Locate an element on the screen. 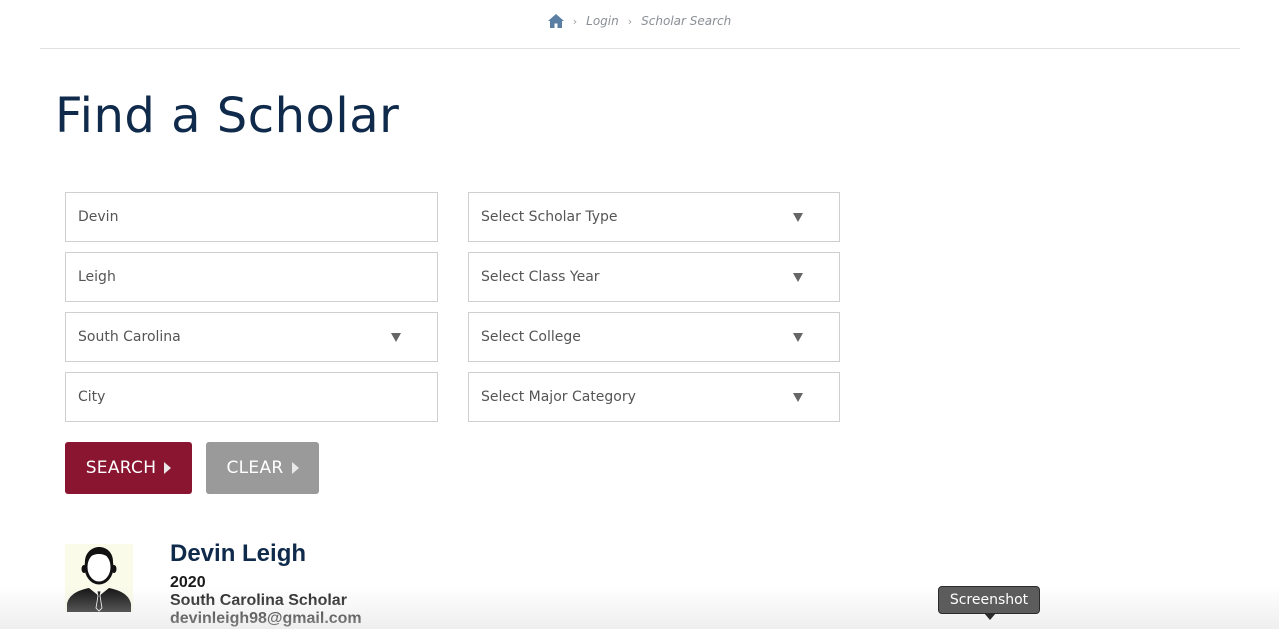  major-category-select: Select Major Category is located at coordinates (654, 397).